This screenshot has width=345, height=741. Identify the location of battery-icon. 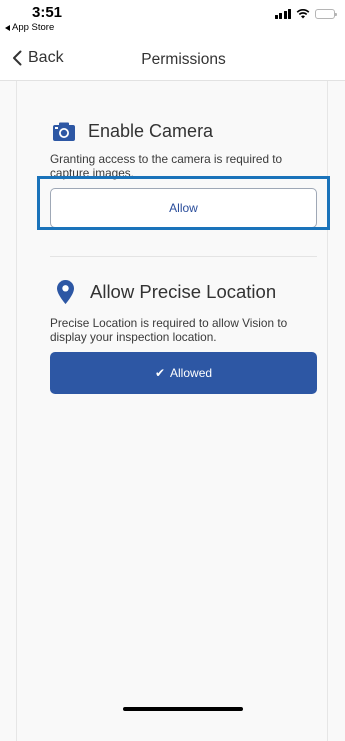
(326, 13).